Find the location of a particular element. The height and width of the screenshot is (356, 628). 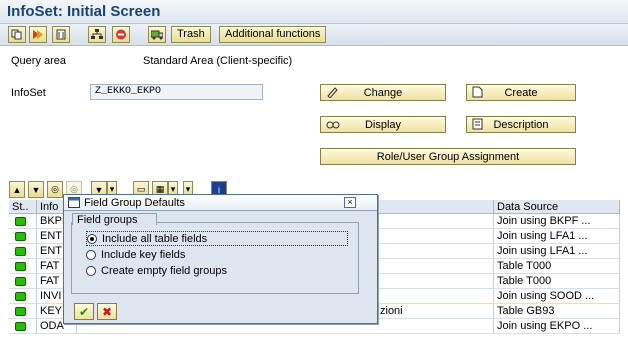

new-document-icon is located at coordinates (477, 93).